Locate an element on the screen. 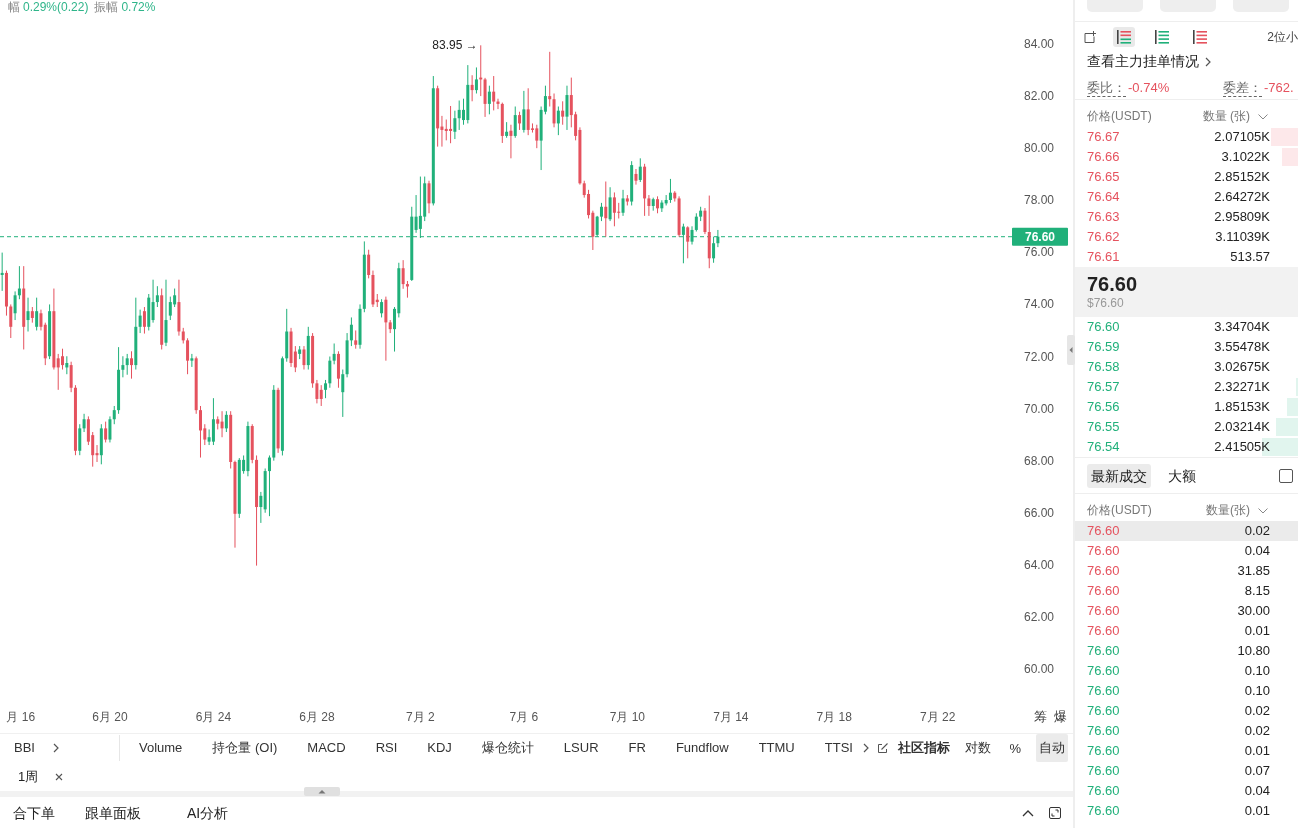  ref-line-label: 76.60 is located at coordinates (1040, 236).